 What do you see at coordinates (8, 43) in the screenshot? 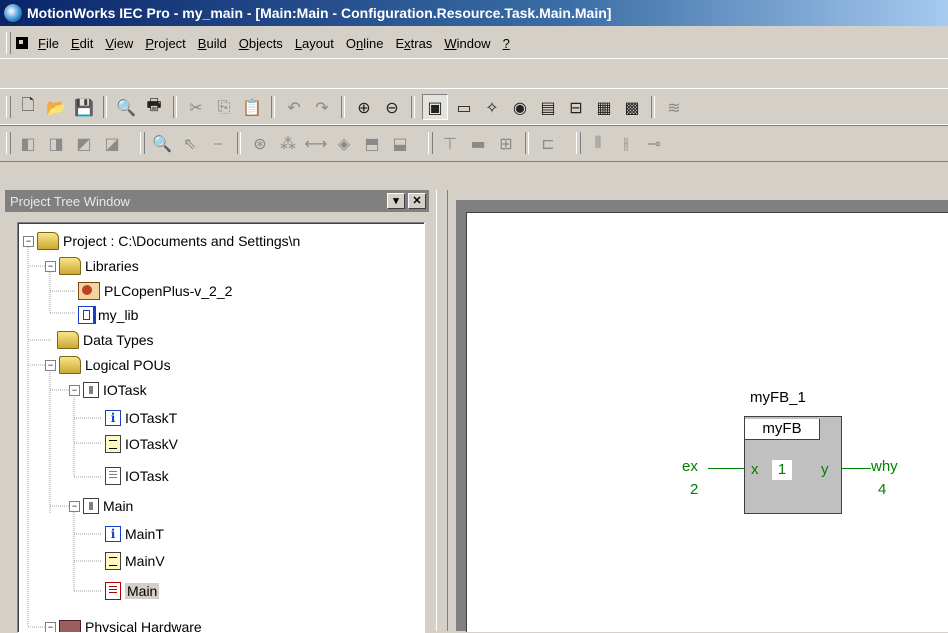
I see `menubar-grip` at bounding box center [8, 43].